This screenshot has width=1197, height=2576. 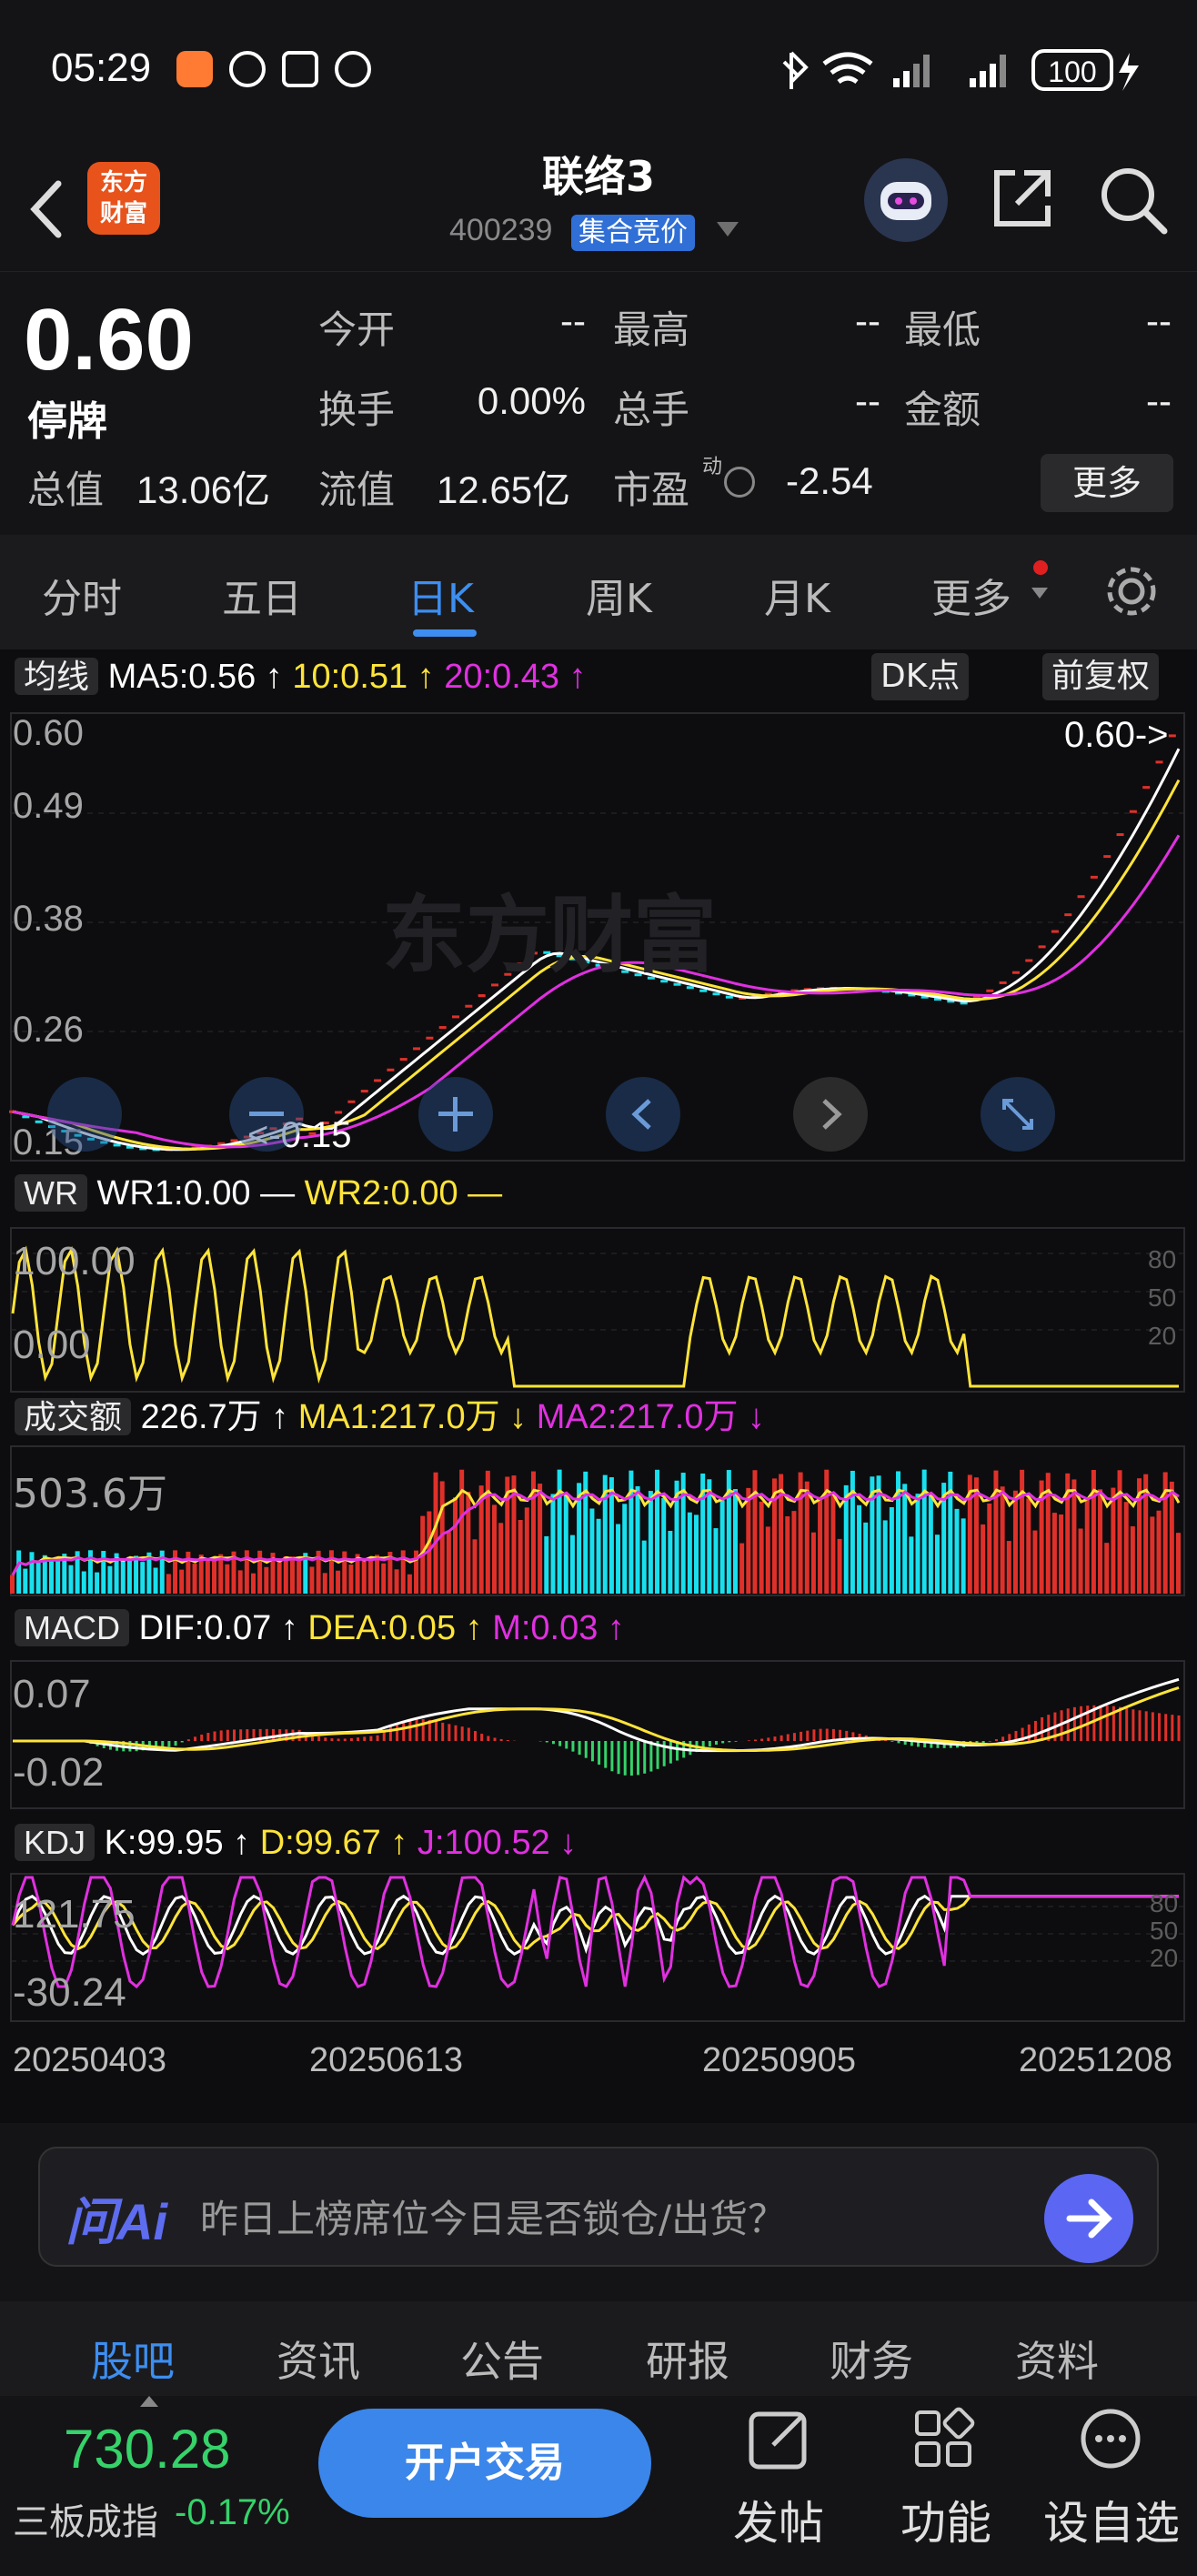 I want to click on function-button: 功能, so click(x=946, y=2519).